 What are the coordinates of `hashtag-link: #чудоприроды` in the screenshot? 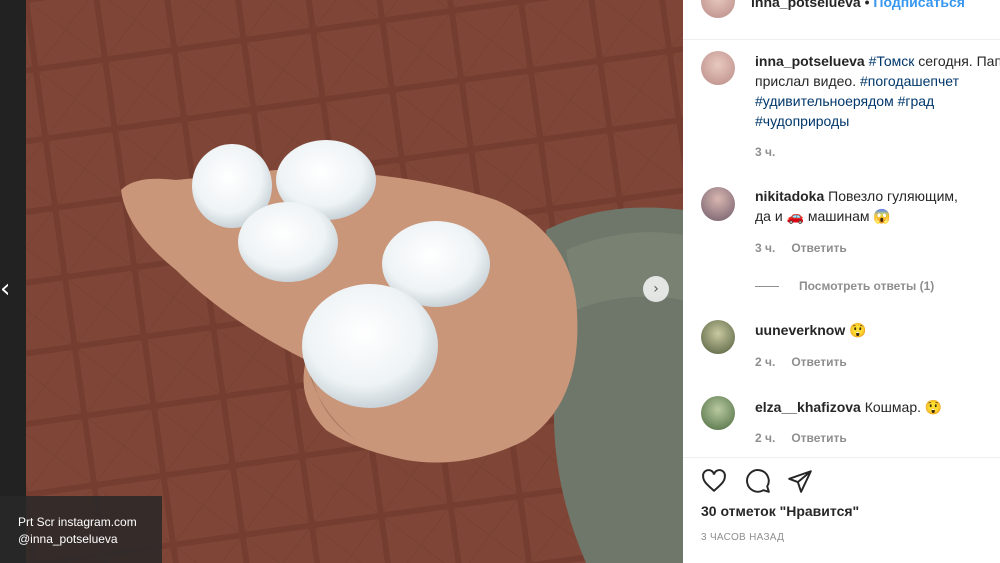 It's located at (802, 121).